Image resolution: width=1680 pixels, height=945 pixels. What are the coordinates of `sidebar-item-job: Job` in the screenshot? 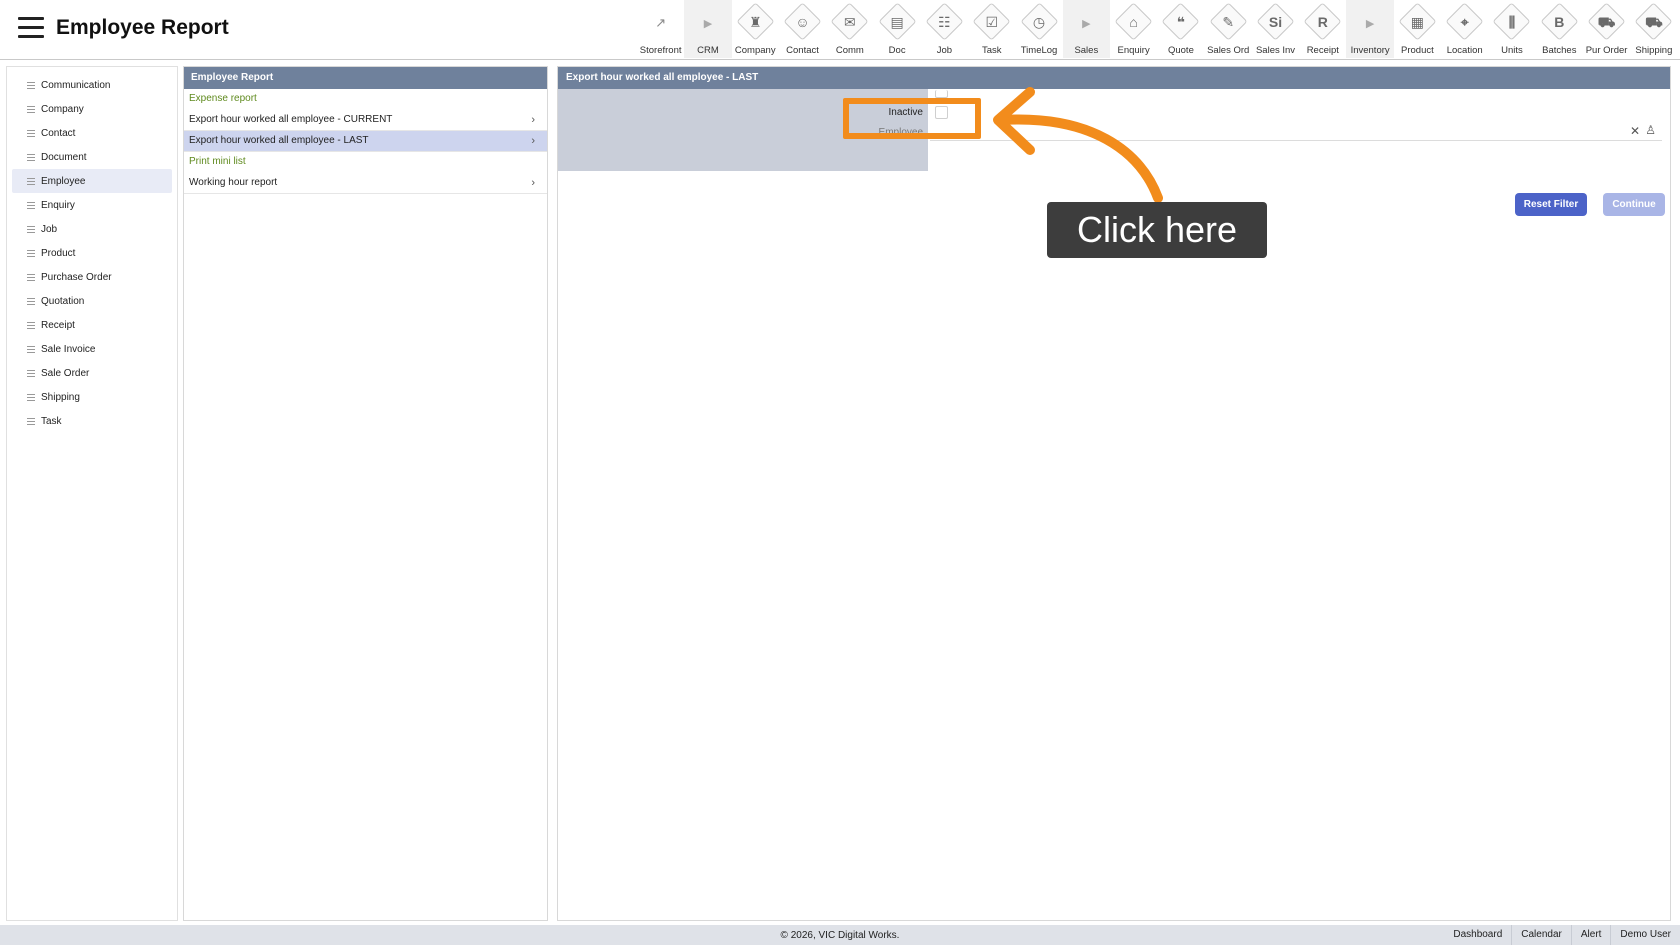 It's located at (92, 229).